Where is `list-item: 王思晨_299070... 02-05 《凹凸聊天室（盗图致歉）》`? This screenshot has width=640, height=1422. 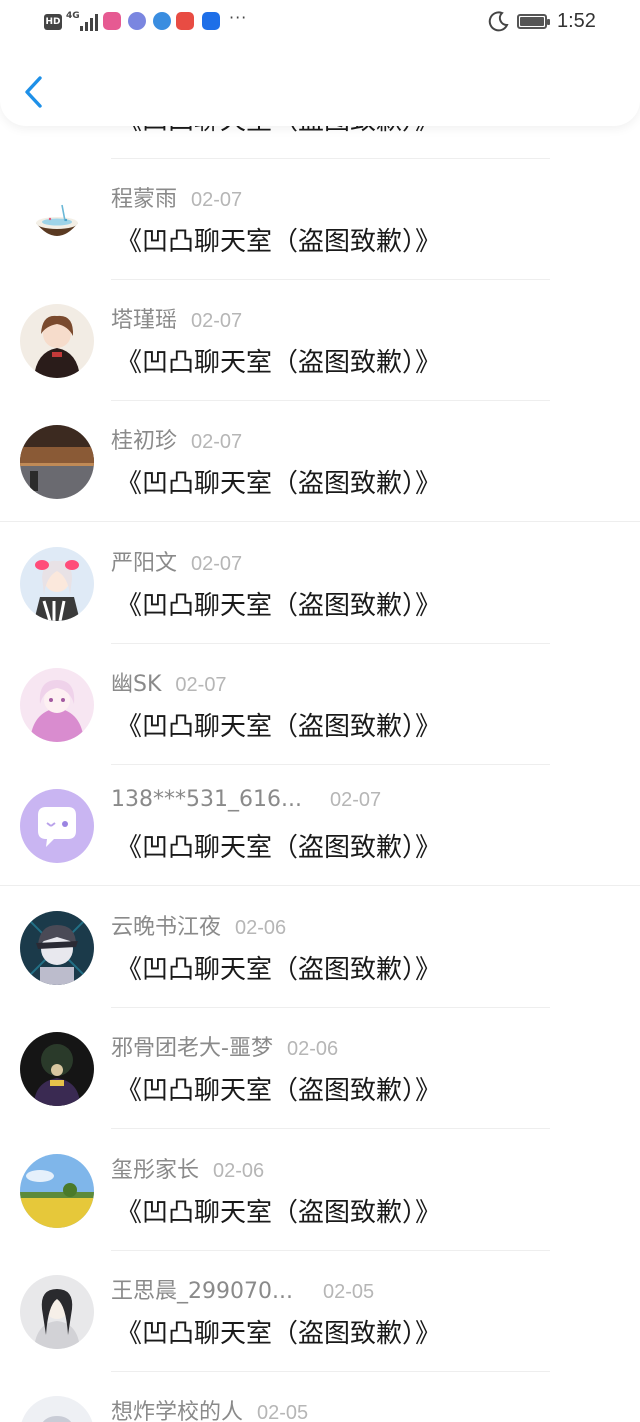
list-item: 王思晨_299070... 02-05 《凹凸聊天室（盗图致歉）》 is located at coordinates (320, 1311).